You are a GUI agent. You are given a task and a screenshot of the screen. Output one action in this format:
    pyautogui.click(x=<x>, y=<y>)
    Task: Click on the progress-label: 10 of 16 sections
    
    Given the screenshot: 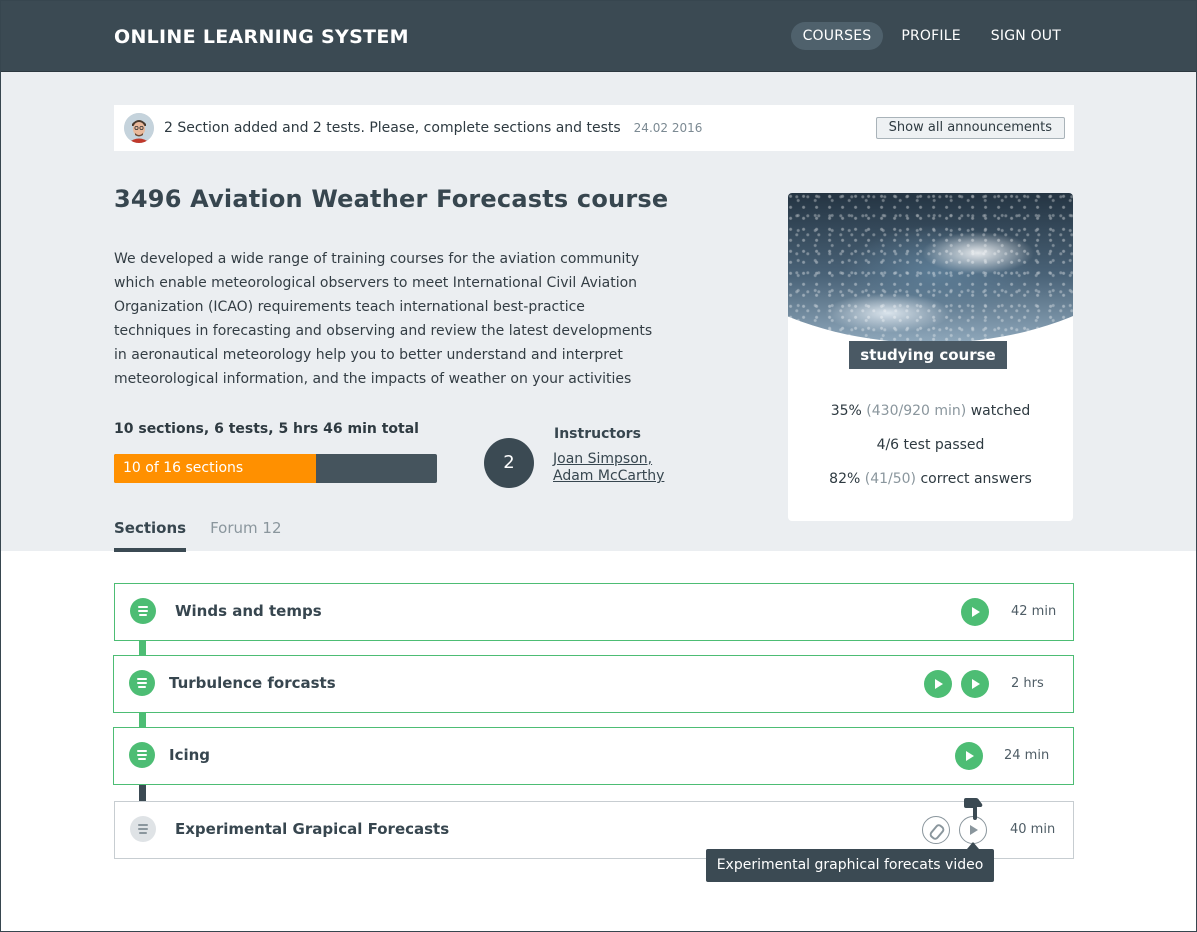 What is the action you would take?
    pyautogui.click(x=183, y=468)
    